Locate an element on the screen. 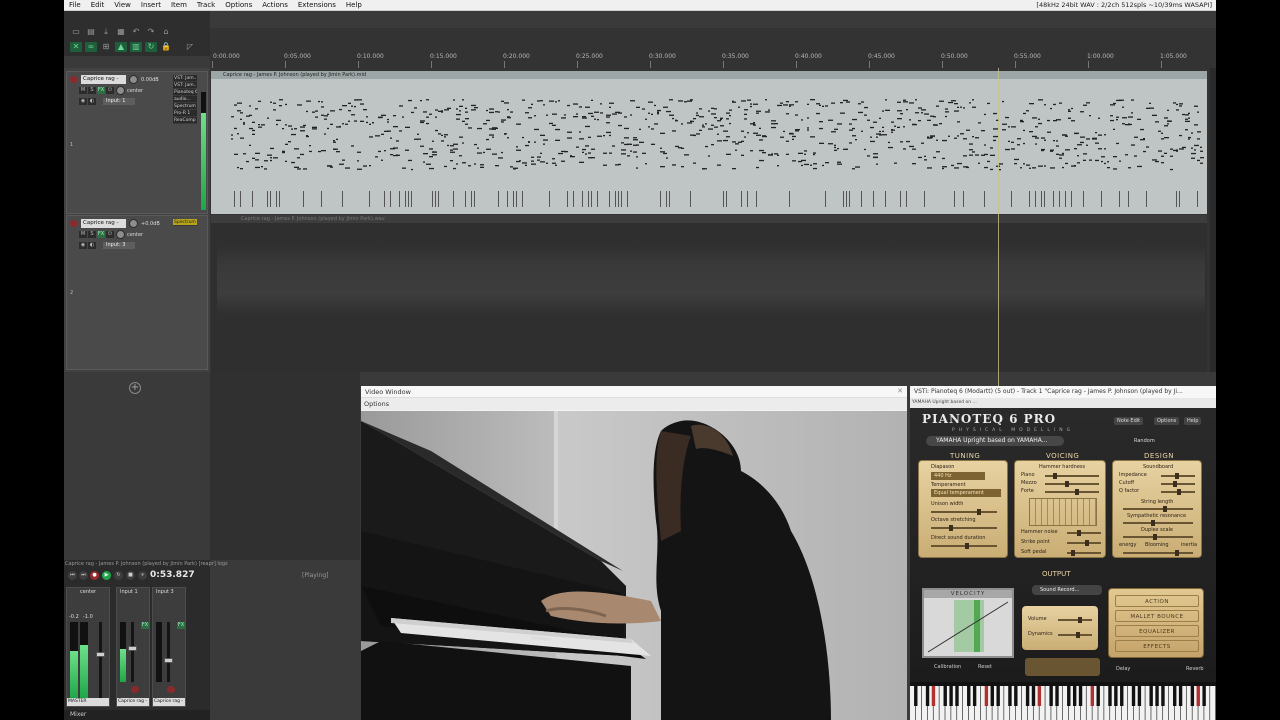 The height and width of the screenshot is (720, 1280). record-button: ● is located at coordinates (94, 575).